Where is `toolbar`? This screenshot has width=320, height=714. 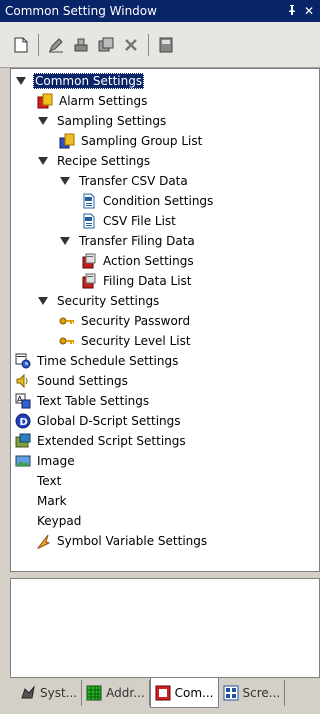 toolbar is located at coordinates (160, 45).